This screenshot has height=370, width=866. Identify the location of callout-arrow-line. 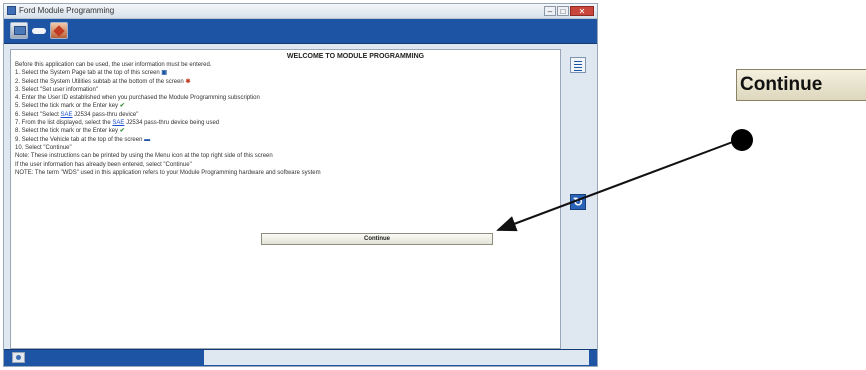
(617, 185).